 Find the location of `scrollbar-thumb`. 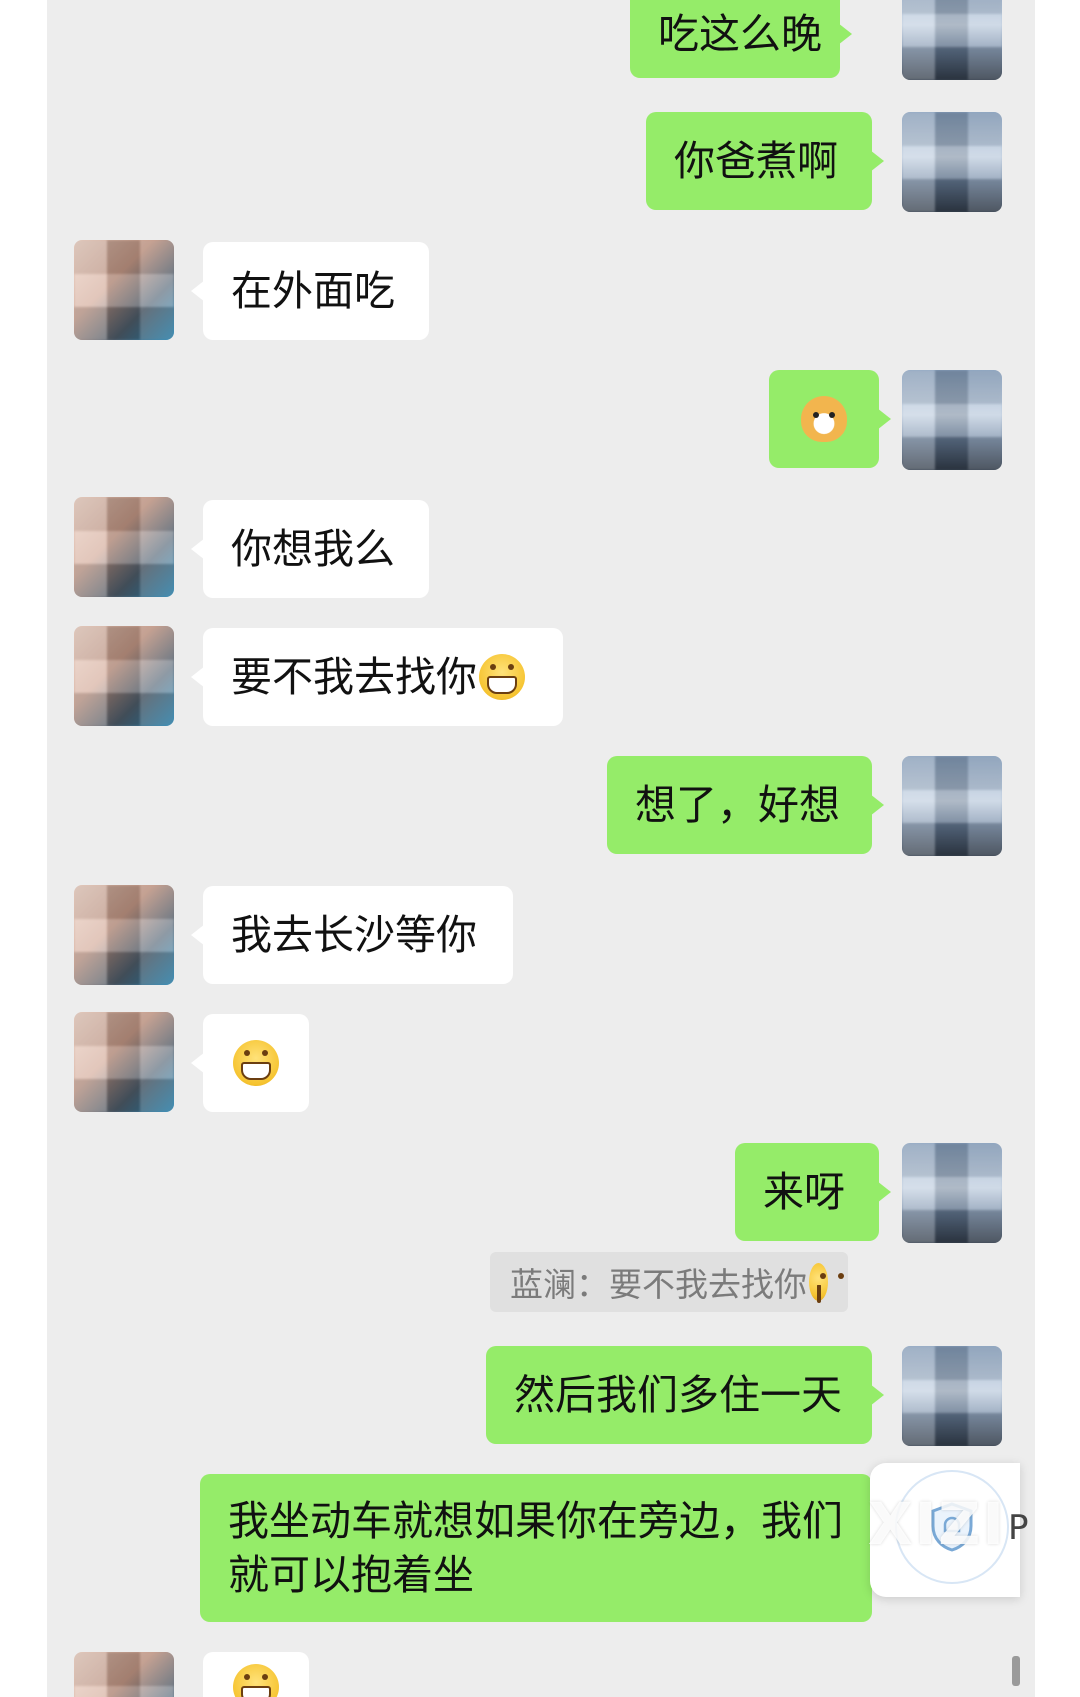

scrollbar-thumb is located at coordinates (1016, 1671).